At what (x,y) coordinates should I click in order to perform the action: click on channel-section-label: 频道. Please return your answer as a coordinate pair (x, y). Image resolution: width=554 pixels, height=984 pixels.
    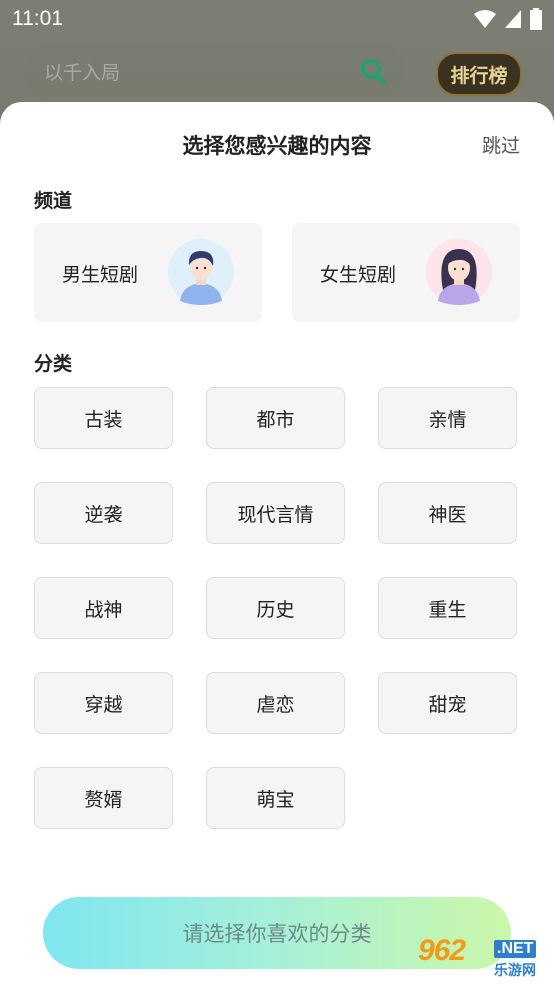
    Looking at the image, I should click on (53, 201).